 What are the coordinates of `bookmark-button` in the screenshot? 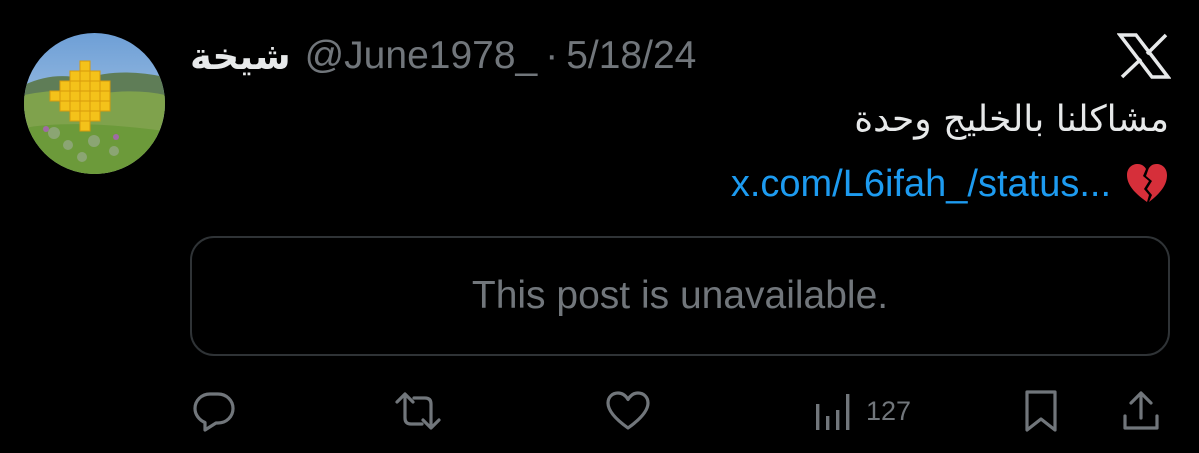 It's located at (1041, 411).